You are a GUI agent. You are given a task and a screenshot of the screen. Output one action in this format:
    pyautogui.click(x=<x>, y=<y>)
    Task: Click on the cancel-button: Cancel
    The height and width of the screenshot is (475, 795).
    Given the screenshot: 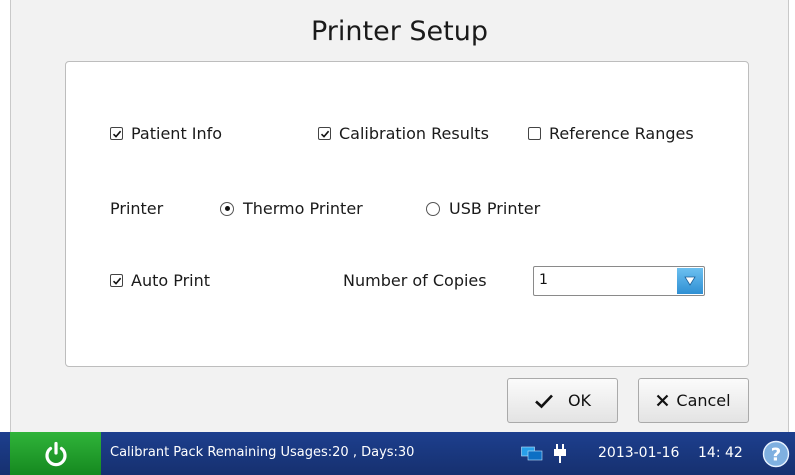 What is the action you would take?
    pyautogui.click(x=693, y=400)
    